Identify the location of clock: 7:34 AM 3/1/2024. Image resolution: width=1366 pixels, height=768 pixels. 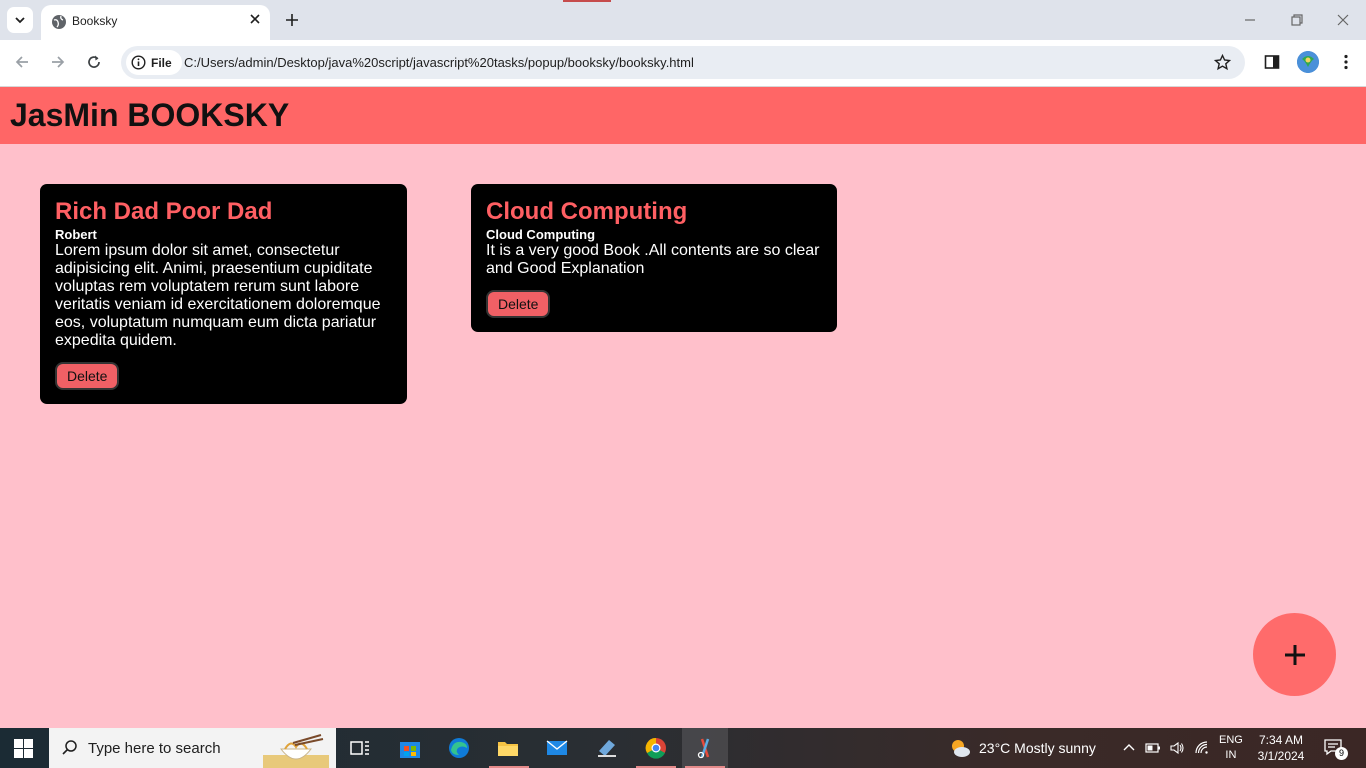
(1281, 748).